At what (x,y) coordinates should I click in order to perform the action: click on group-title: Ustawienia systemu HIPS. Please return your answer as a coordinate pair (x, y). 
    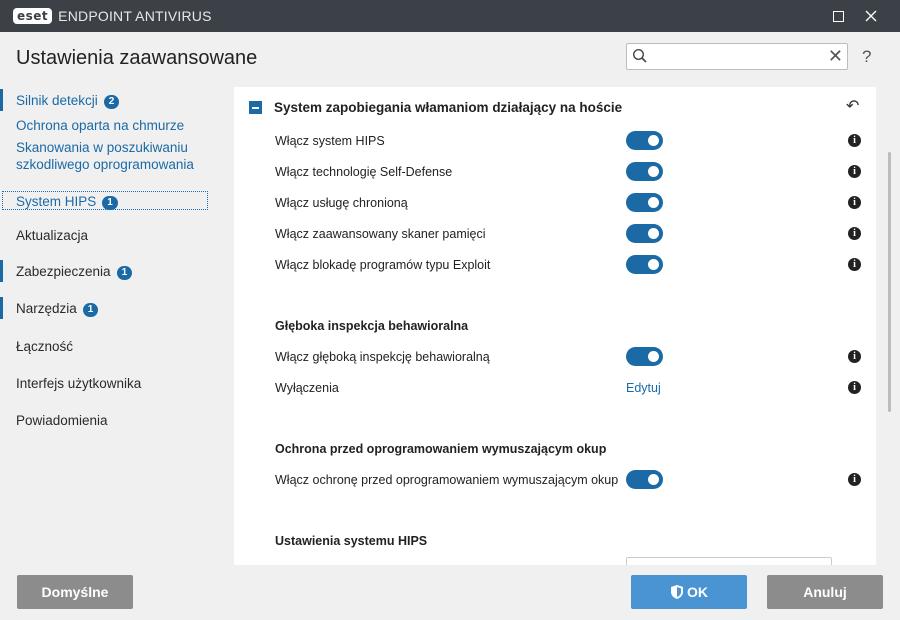
    Looking at the image, I should click on (351, 541).